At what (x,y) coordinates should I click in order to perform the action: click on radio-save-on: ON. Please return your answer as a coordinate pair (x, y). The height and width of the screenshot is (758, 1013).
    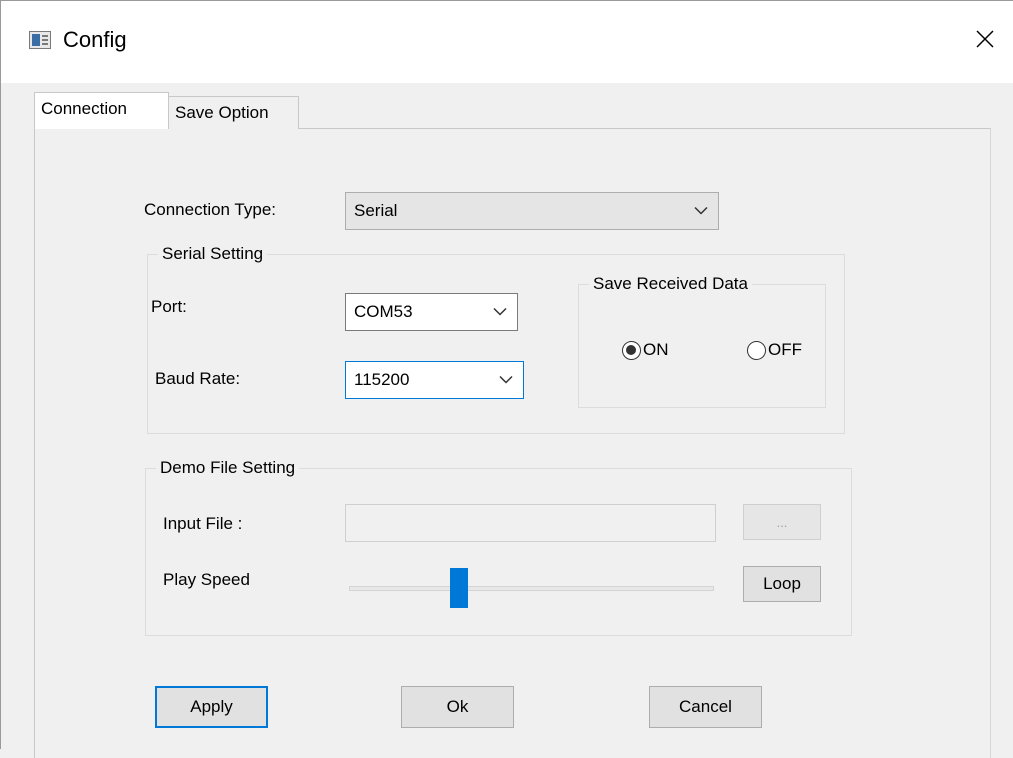
    Looking at the image, I should click on (645, 350).